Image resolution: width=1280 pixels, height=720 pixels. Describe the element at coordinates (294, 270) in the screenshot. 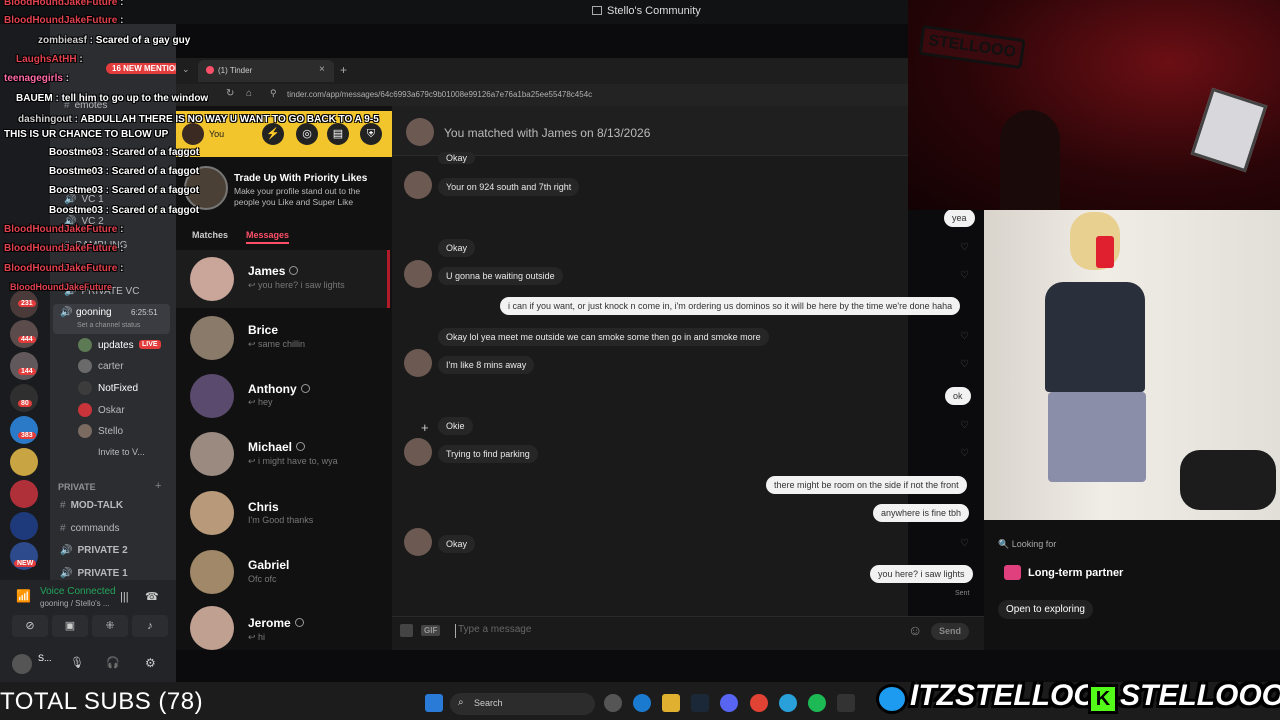

I see `verified-icon` at that location.